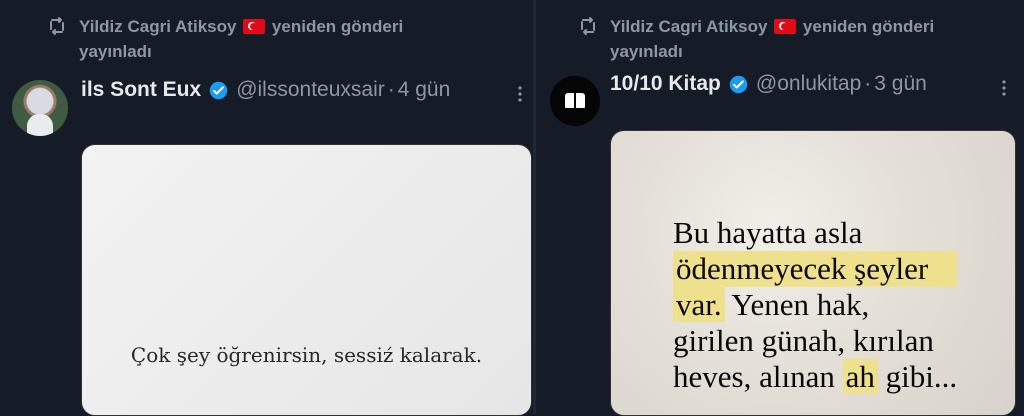 Image resolution: width=1024 pixels, height=416 pixels. I want to click on highlighted-word: ah, so click(860, 376).